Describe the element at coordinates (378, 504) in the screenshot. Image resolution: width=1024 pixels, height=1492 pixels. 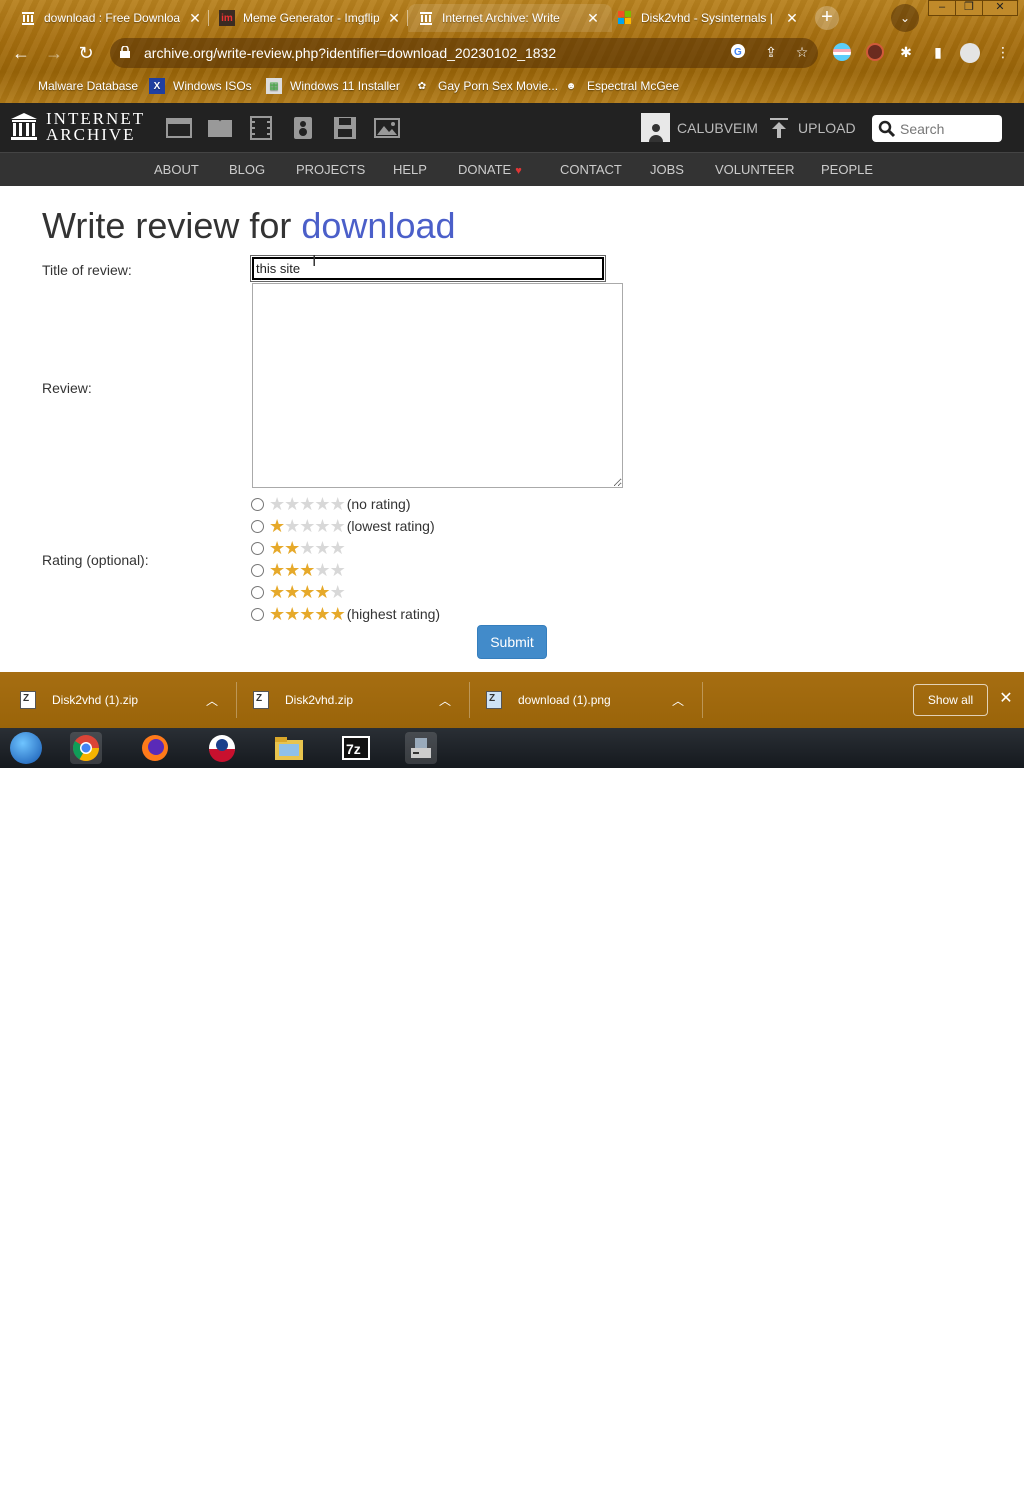
I see `rating-note: (no rating)` at that location.